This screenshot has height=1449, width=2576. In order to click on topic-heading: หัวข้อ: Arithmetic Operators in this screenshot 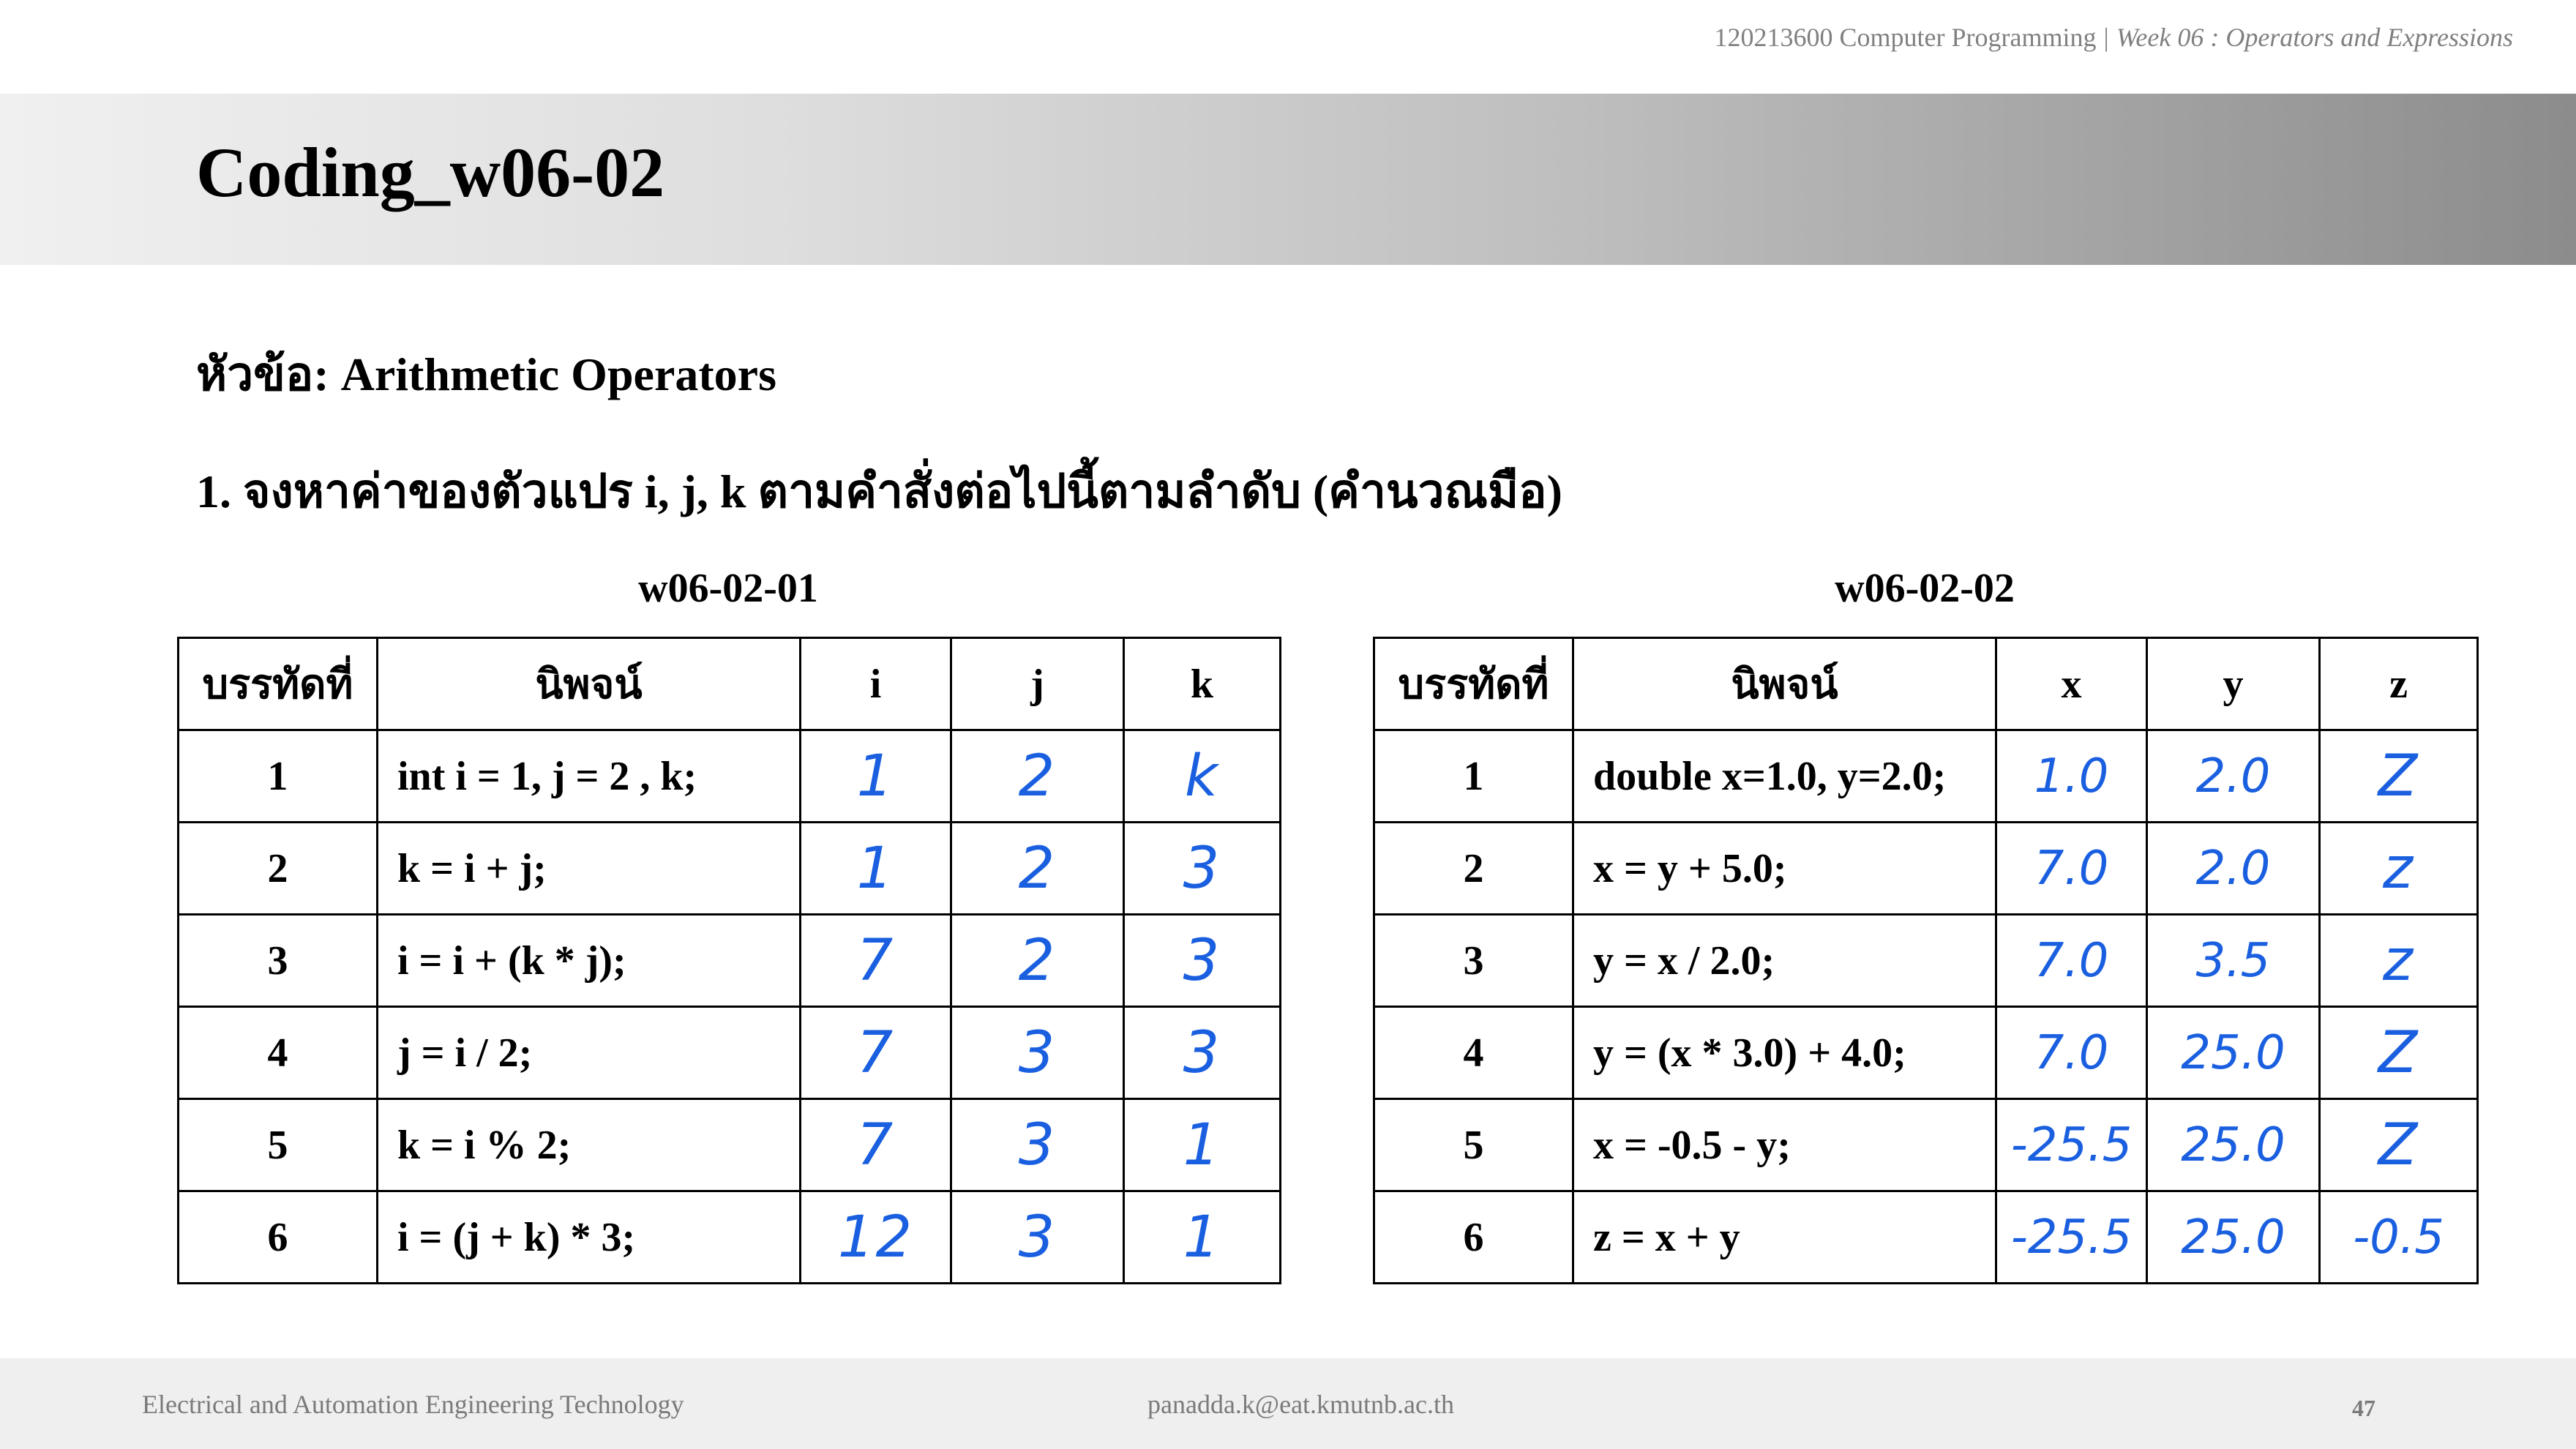, I will do `click(486, 374)`.